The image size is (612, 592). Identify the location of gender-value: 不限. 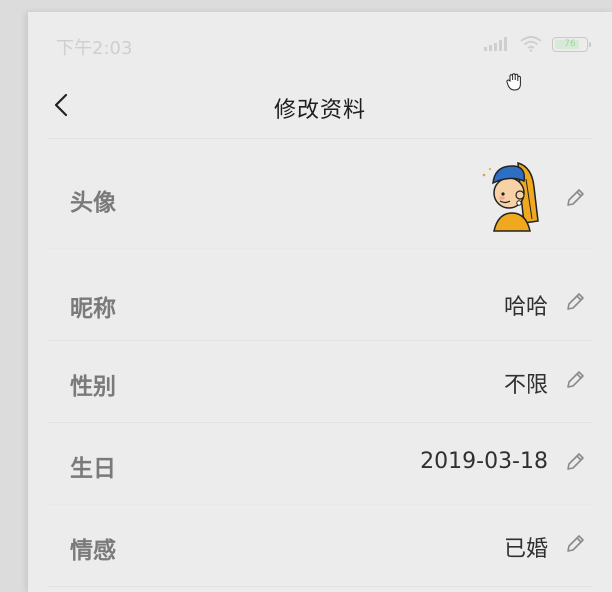
(525, 385).